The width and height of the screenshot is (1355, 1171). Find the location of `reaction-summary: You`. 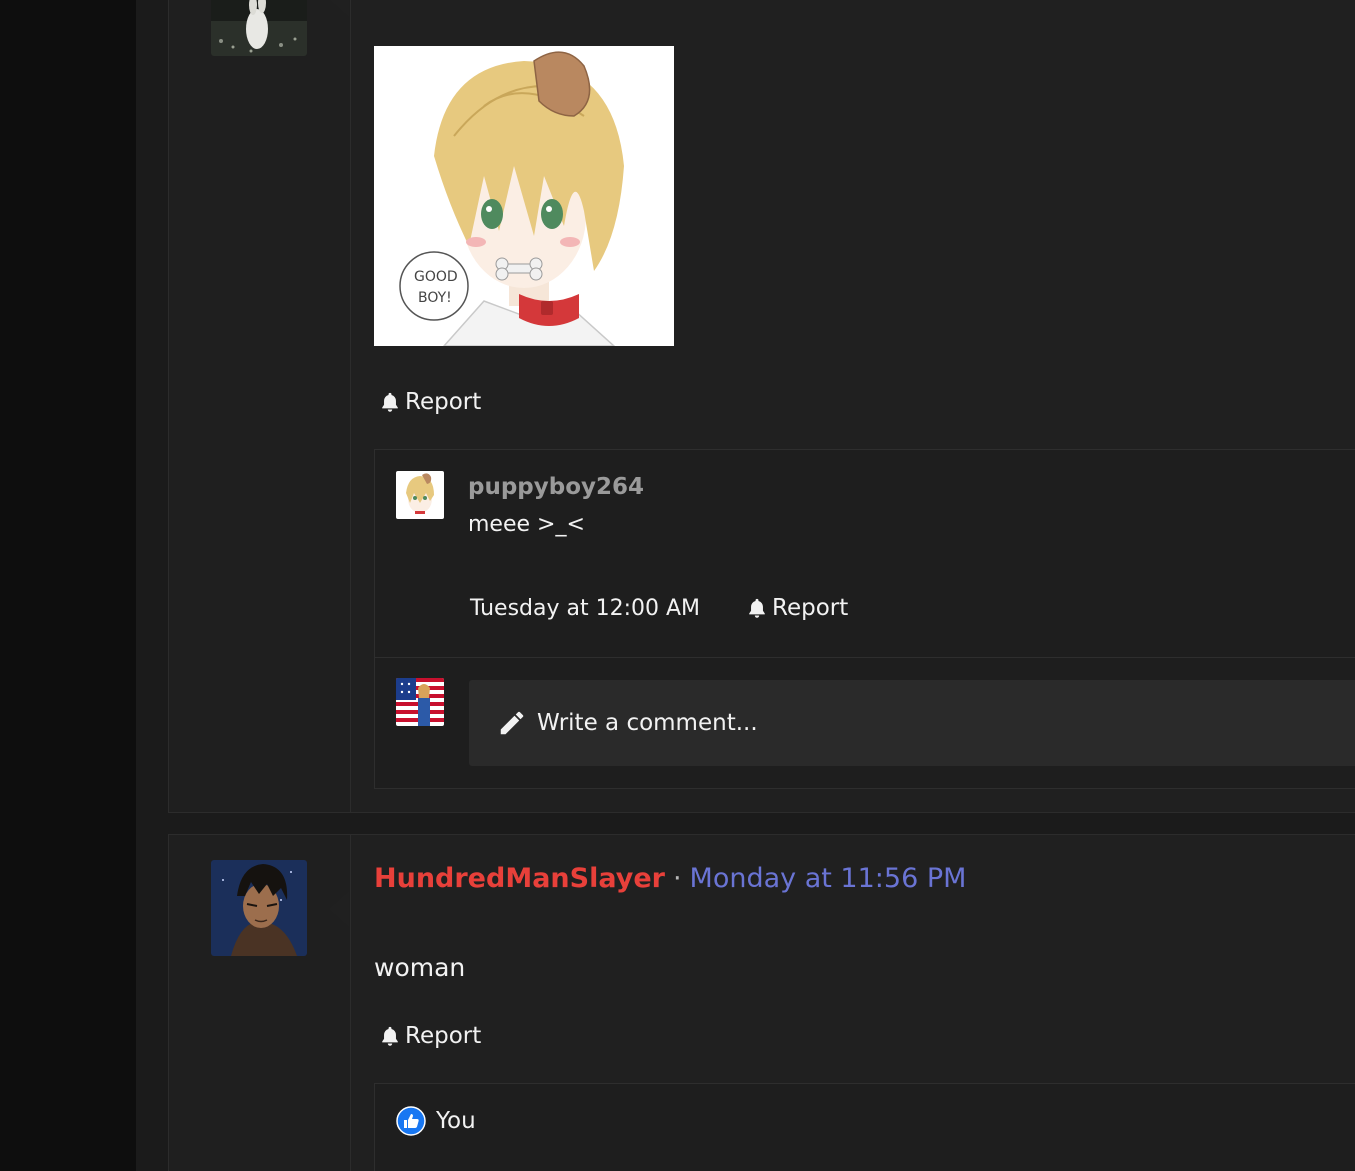

reaction-summary: You is located at coordinates (436, 1121).